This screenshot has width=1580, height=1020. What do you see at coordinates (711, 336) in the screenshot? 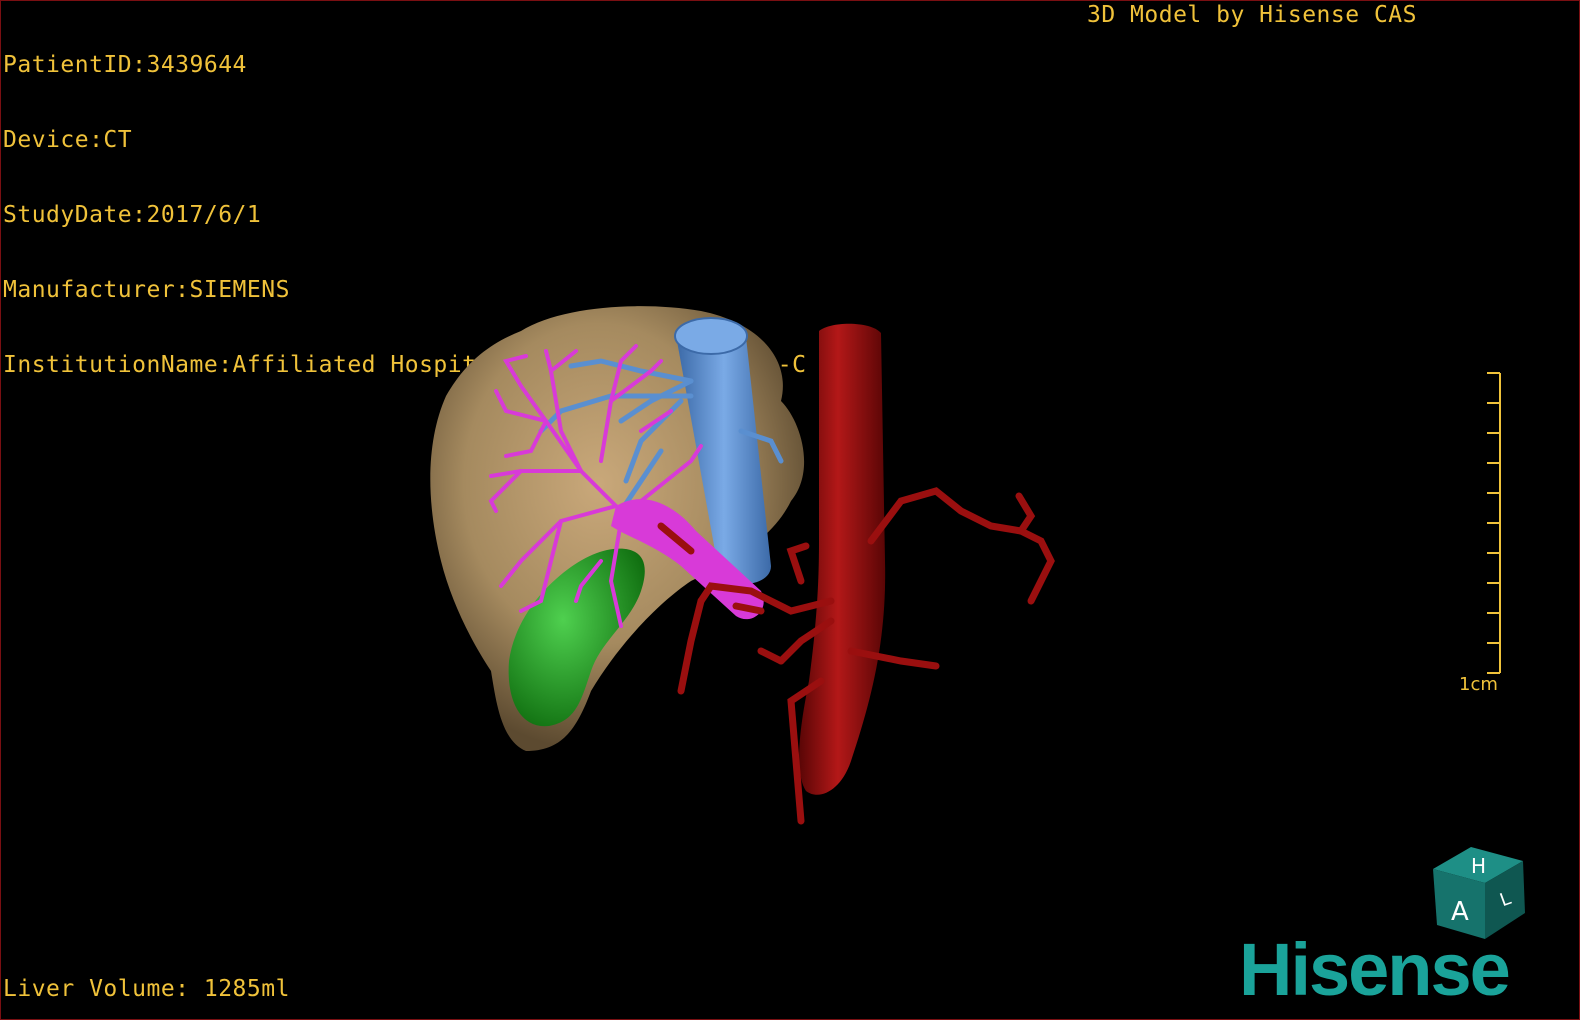
I see `ivc-top` at bounding box center [711, 336].